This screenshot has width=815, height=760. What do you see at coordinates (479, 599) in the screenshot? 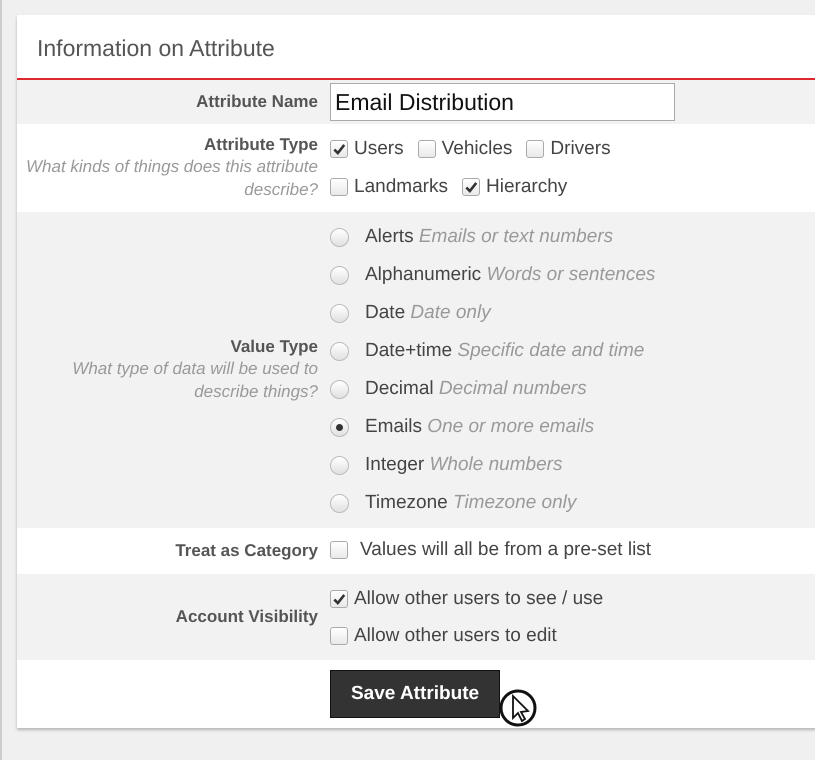
I see `checkbox-label: Allow other users to see / use` at bounding box center [479, 599].